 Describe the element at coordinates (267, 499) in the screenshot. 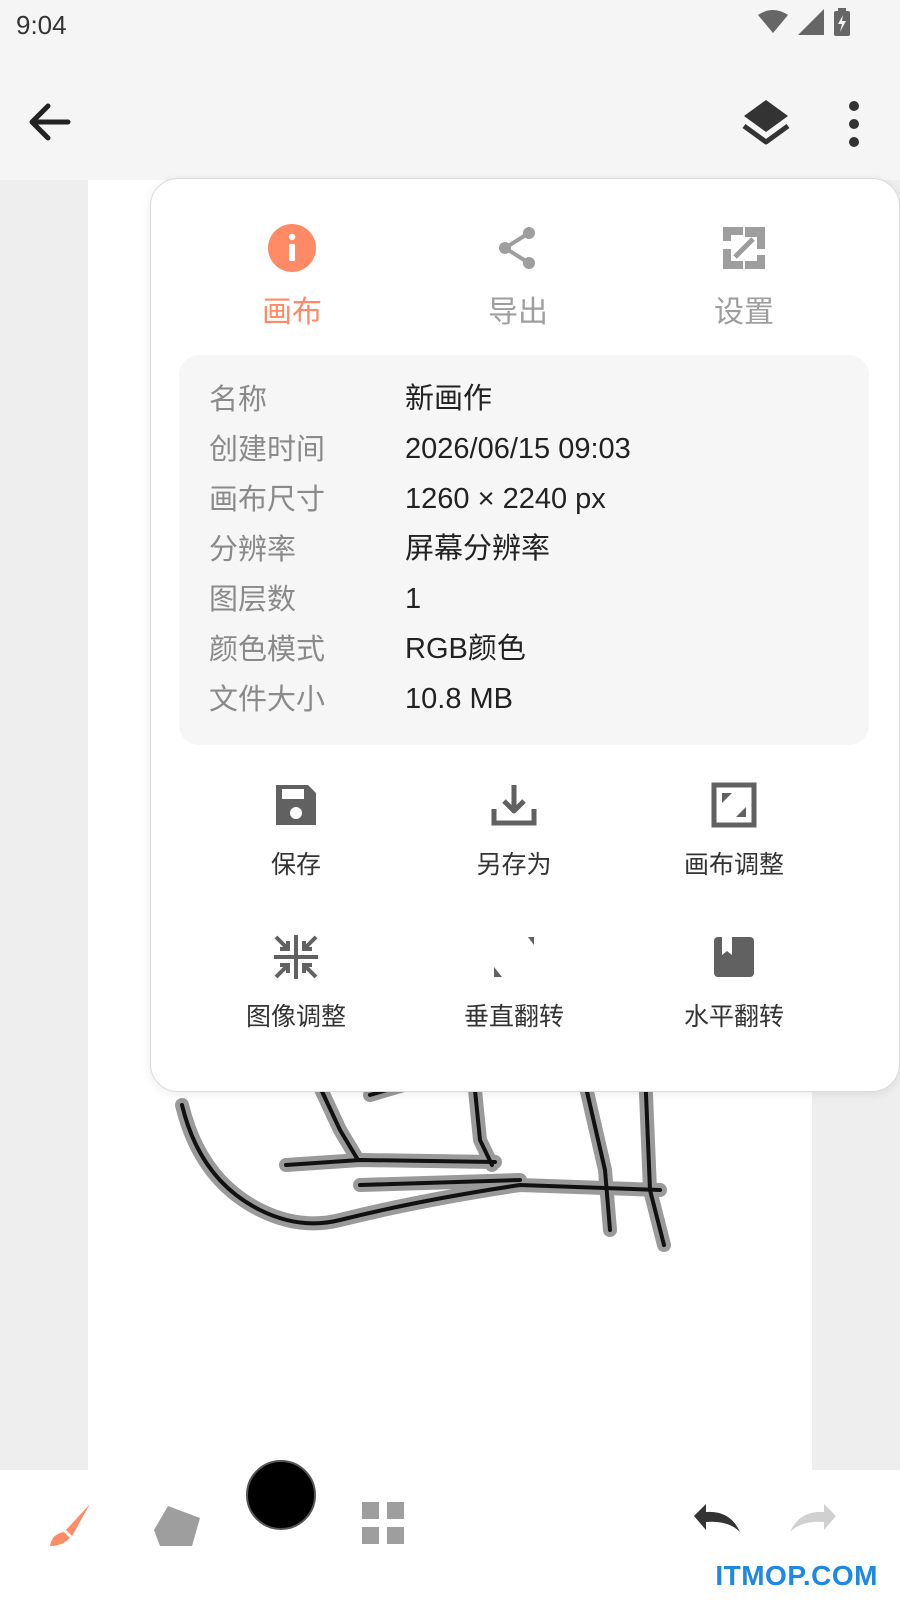

I see `info-key: 画布尺寸` at that location.